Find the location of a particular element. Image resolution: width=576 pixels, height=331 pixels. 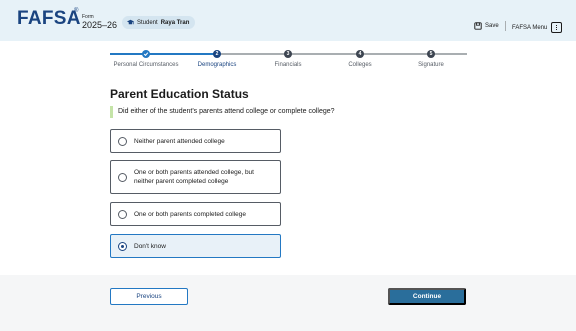

step-4-indicator: 4 is located at coordinates (360, 54).